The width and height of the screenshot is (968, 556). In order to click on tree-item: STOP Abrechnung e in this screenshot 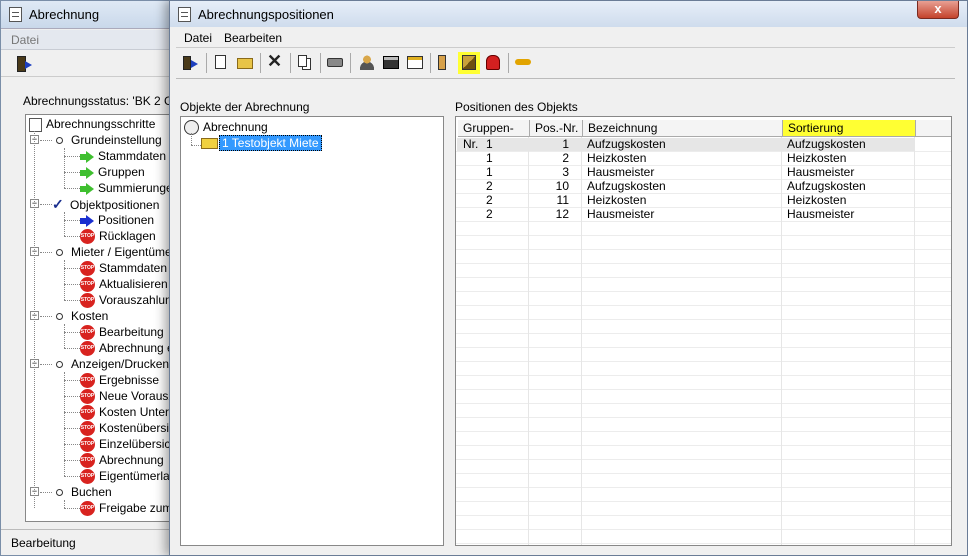, I will do `click(127, 348)`.